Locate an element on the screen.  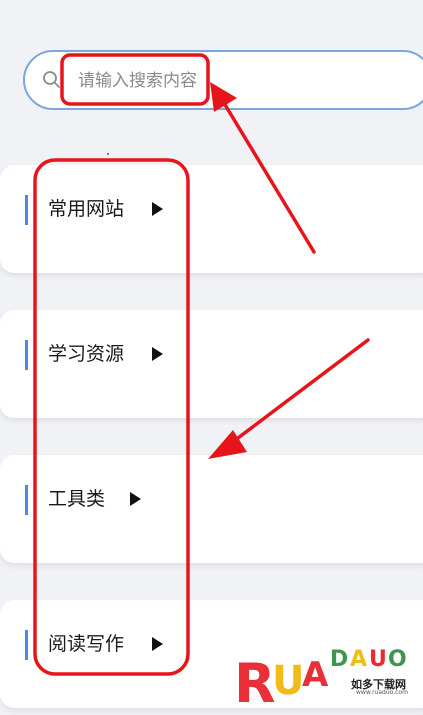
watermark-logo: R U A D A U O is located at coordinates (320, 680).